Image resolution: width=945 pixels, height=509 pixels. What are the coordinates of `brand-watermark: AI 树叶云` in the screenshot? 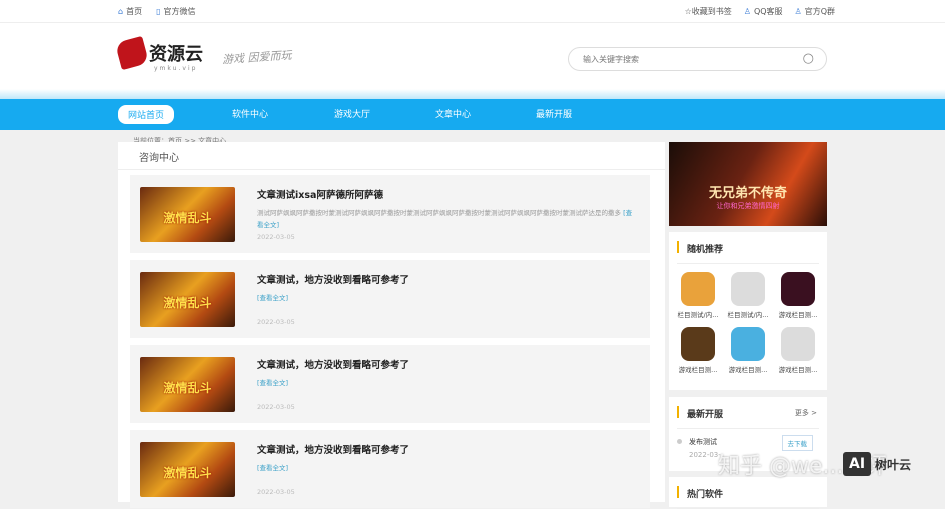 It's located at (877, 464).